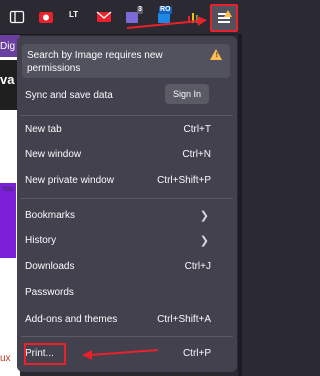 The width and height of the screenshot is (320, 376). Describe the element at coordinates (216, 55) in the screenshot. I see `warning-icon-mark: !` at that location.